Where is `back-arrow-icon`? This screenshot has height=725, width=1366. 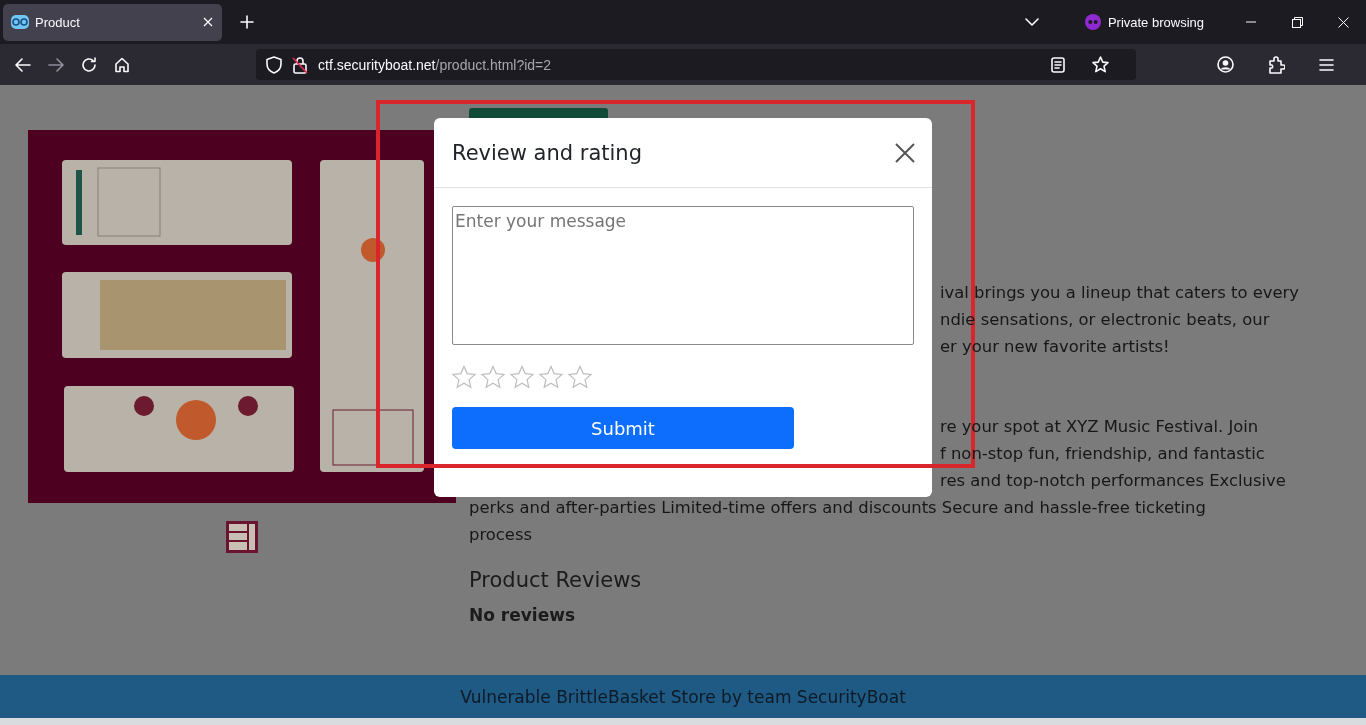
back-arrow-icon is located at coordinates (23, 64).